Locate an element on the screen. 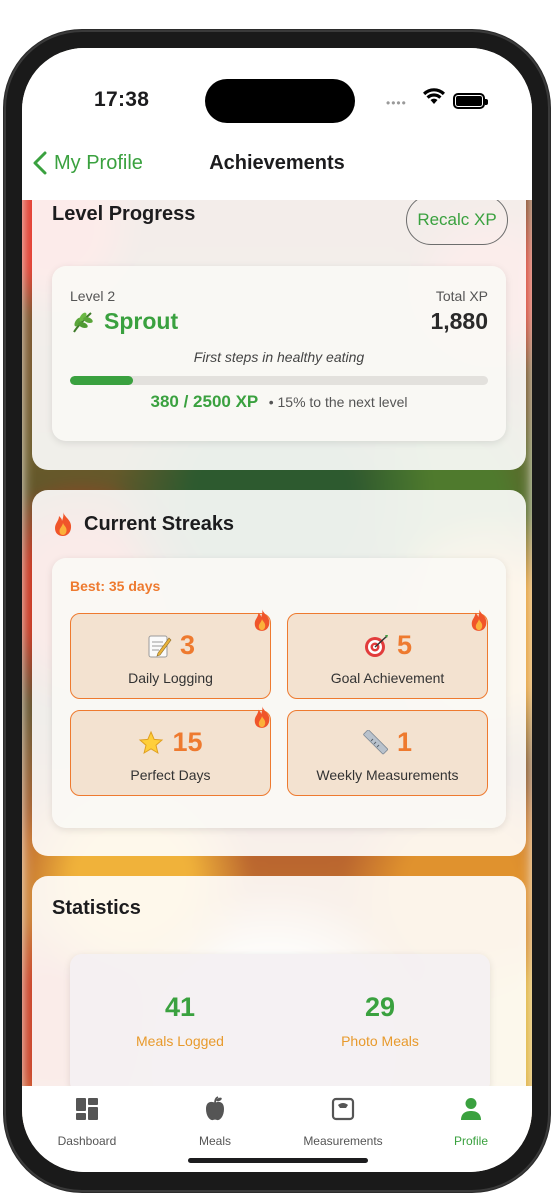 The width and height of the screenshot is (554, 1200). streak-label: Weekly Measurements is located at coordinates (387, 775).